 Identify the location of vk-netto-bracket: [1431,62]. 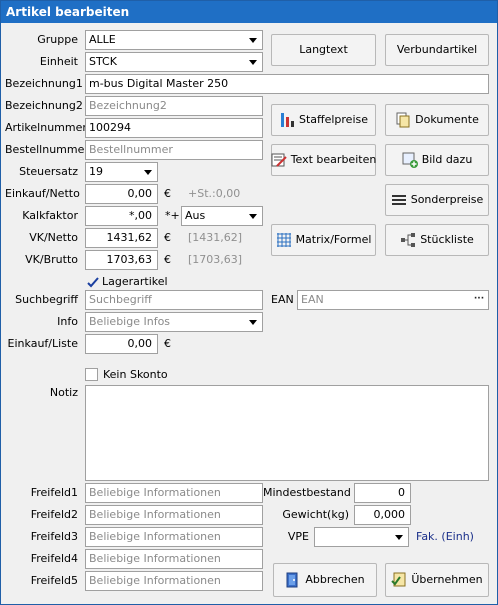
(215, 237).